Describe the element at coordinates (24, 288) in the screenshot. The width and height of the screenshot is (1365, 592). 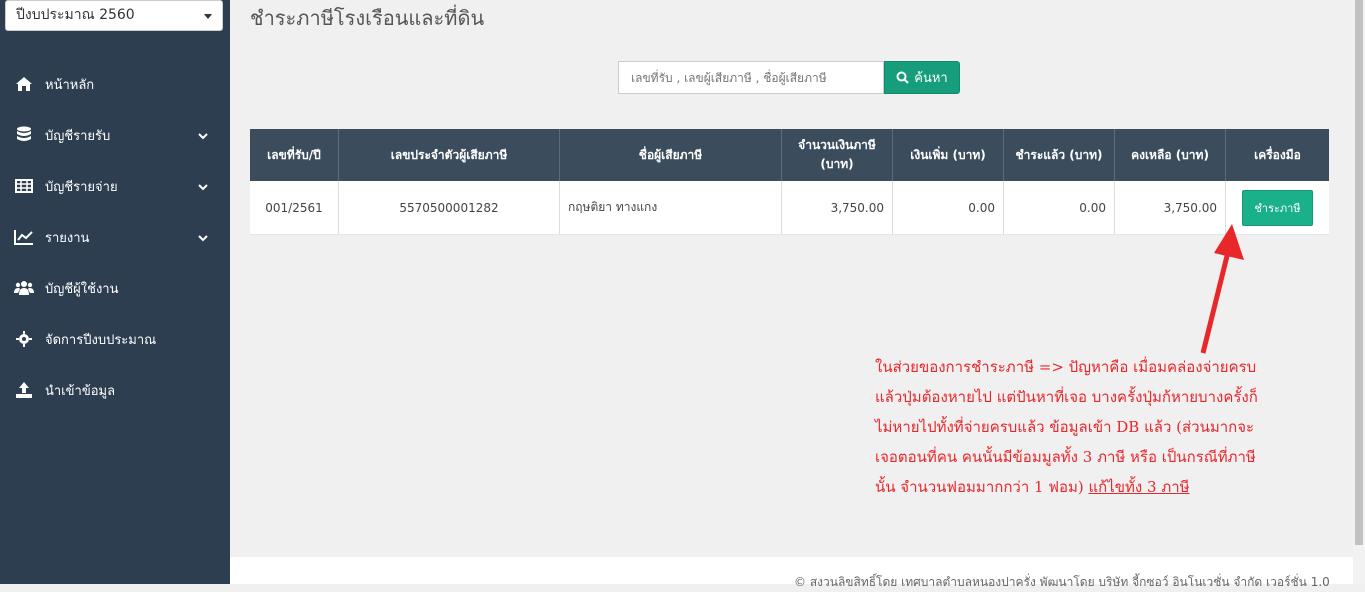
I see `users-icon` at that location.